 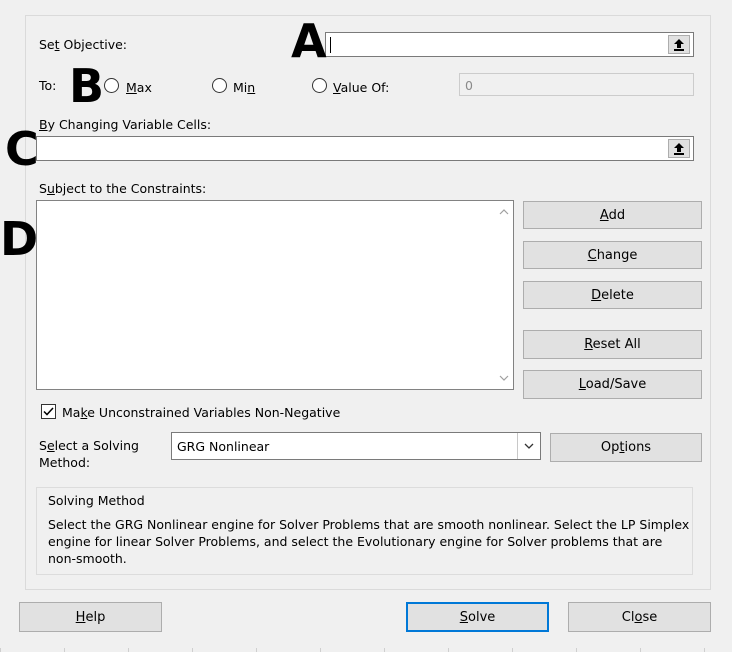 I want to click on annotation-c: C, so click(x=22, y=149).